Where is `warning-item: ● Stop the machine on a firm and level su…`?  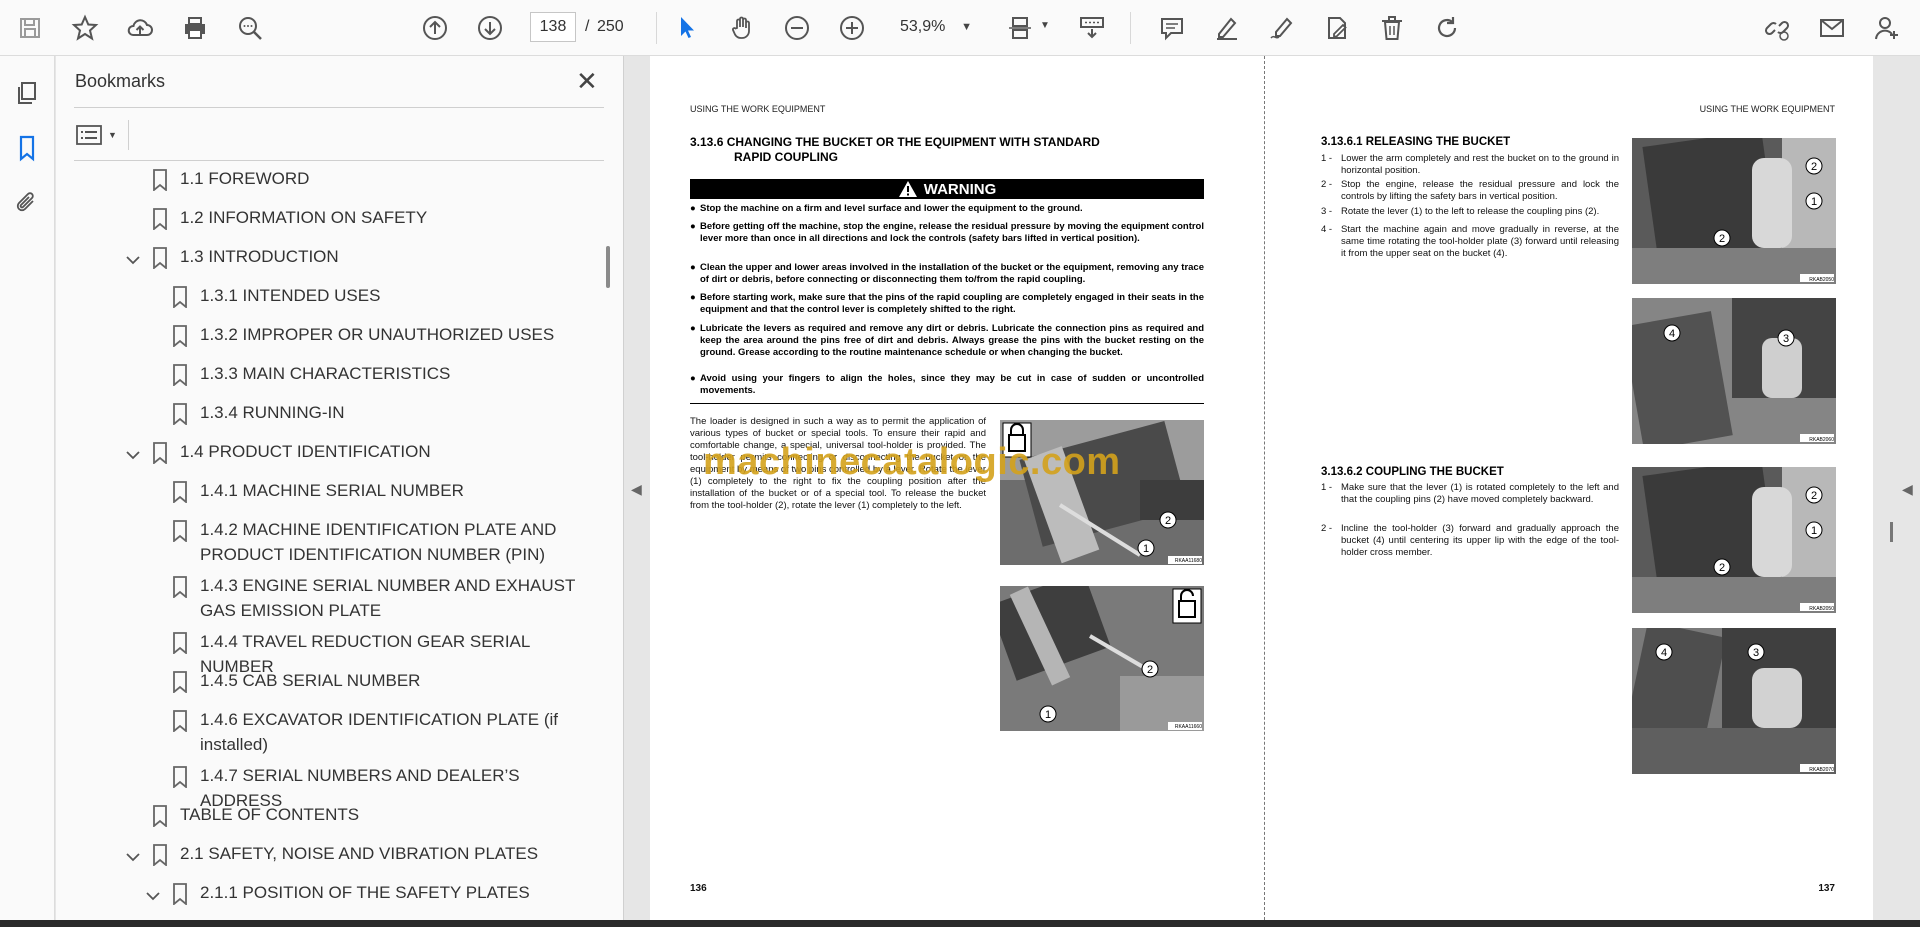 warning-item: ● Stop the machine on a firm and level su… is located at coordinates (947, 209).